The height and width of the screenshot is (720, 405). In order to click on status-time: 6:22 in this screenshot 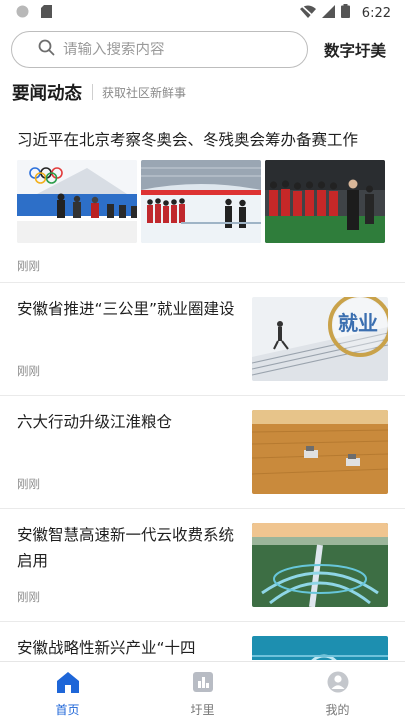, I will do `click(376, 13)`.